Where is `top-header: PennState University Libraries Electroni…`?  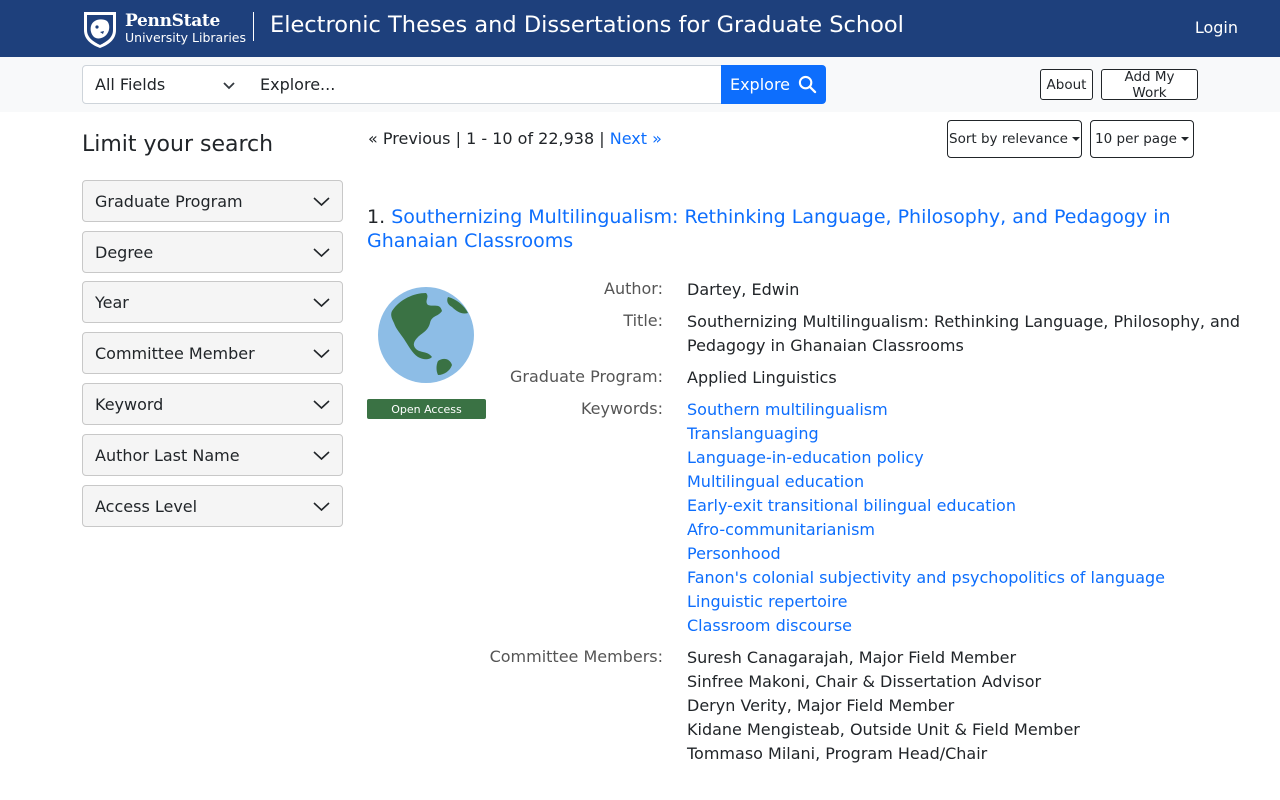 top-header: PennState University Libraries Electroni… is located at coordinates (640, 28).